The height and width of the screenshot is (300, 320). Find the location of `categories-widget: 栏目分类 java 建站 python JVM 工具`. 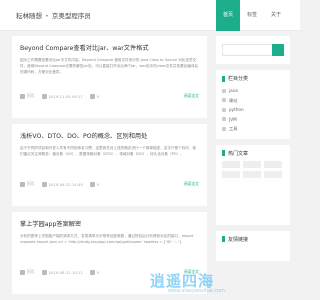

categories-widget: 栏目分类 java 建站 python JVM 工具 is located at coordinates (253, 104).